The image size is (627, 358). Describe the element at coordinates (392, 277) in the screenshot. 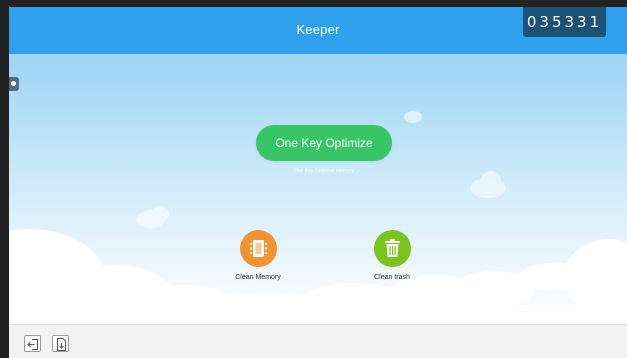

I see `clean-trash-label: Clean trash` at that location.